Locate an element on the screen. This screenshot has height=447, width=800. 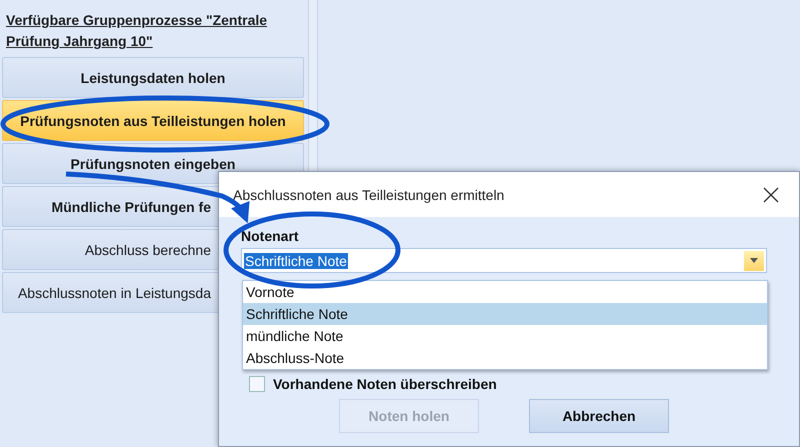
caret-icon is located at coordinates (754, 260).